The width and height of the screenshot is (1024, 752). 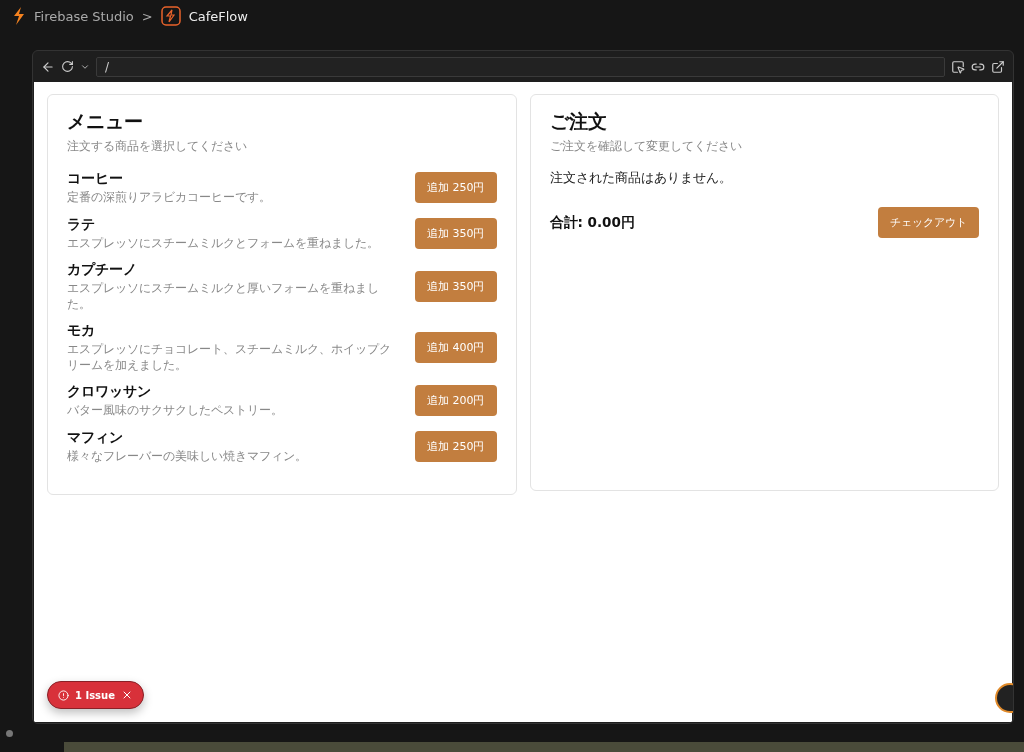 I want to click on item-name: コーヒー, so click(x=95, y=179).